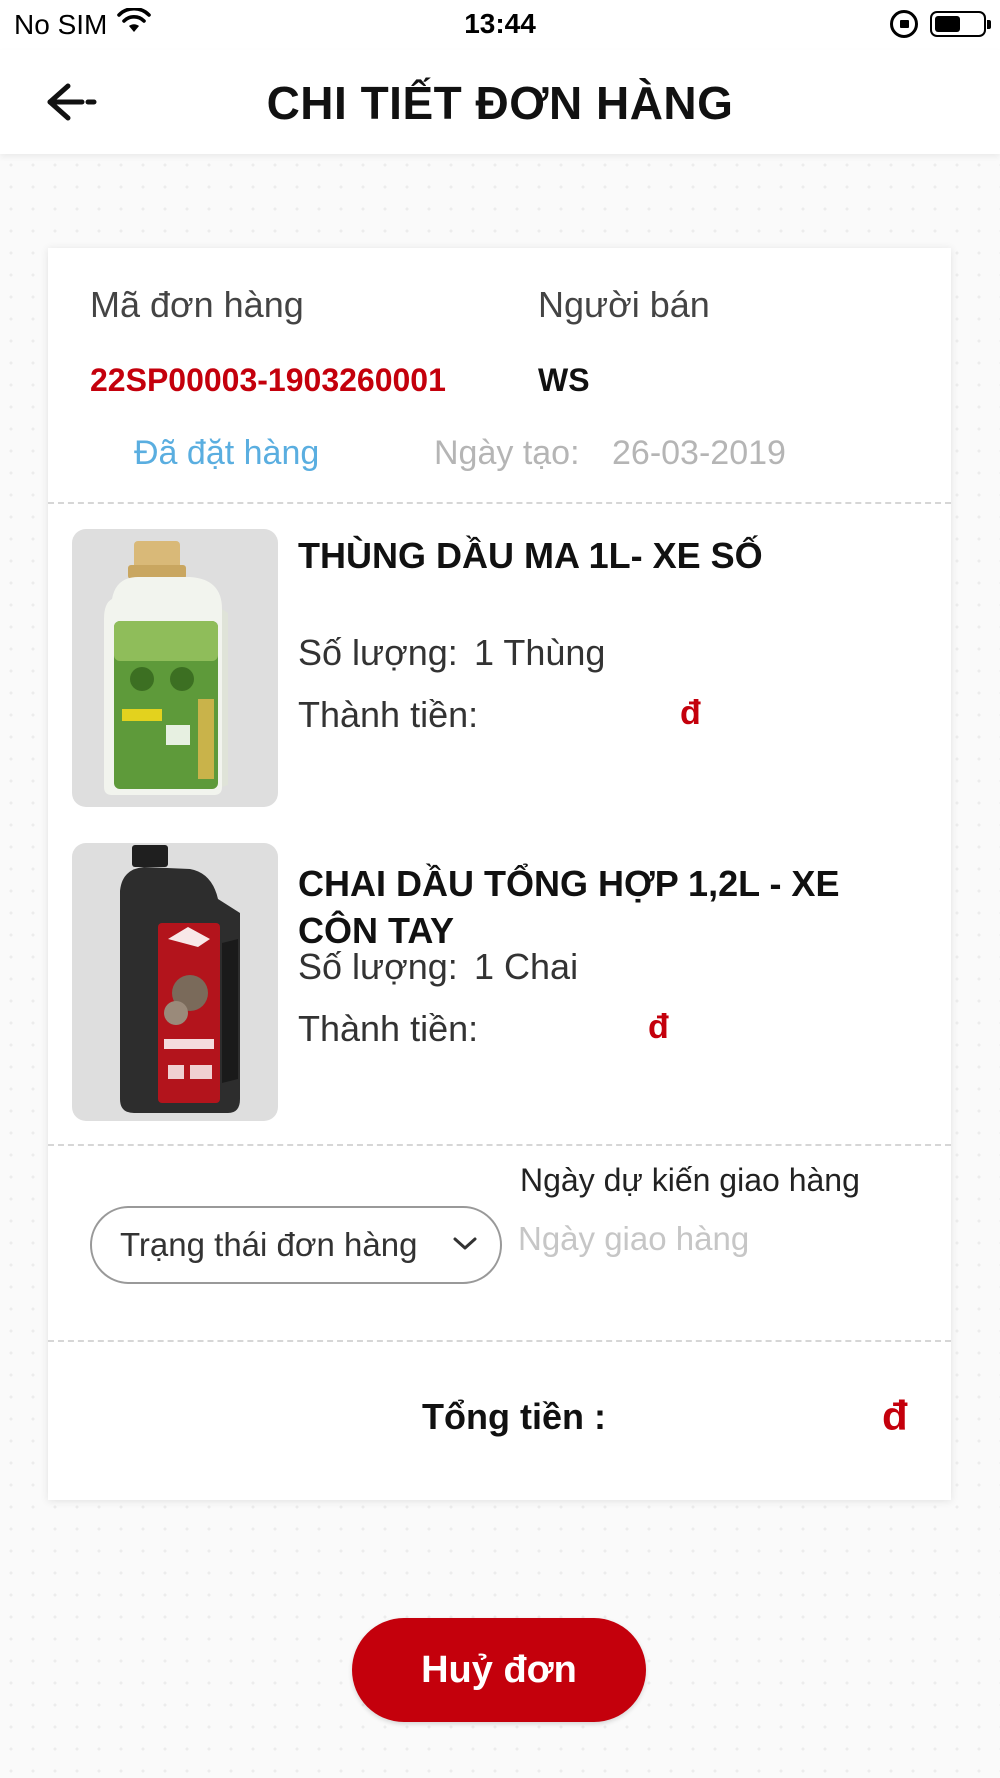 The height and width of the screenshot is (1778, 1000). What do you see at coordinates (624, 304) in the screenshot?
I see `seller-label: Người bán` at bounding box center [624, 304].